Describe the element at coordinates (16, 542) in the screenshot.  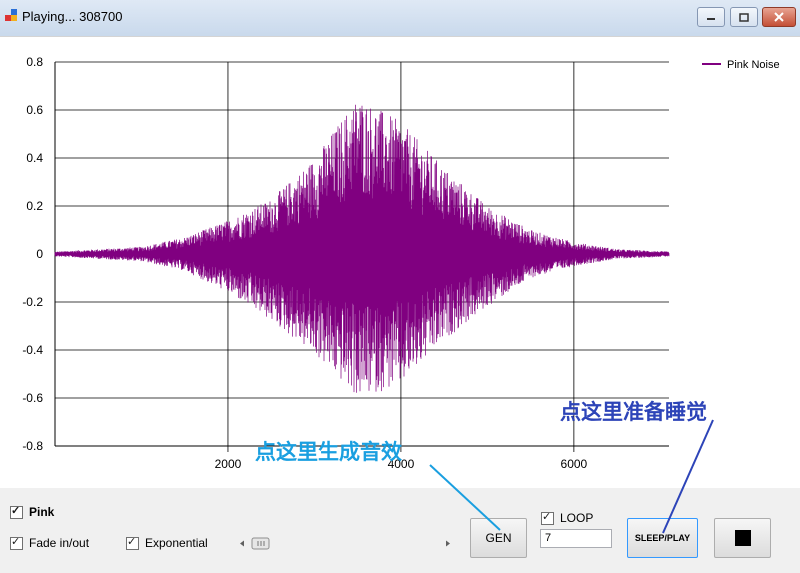
I see `fade-checkbox-box` at that location.